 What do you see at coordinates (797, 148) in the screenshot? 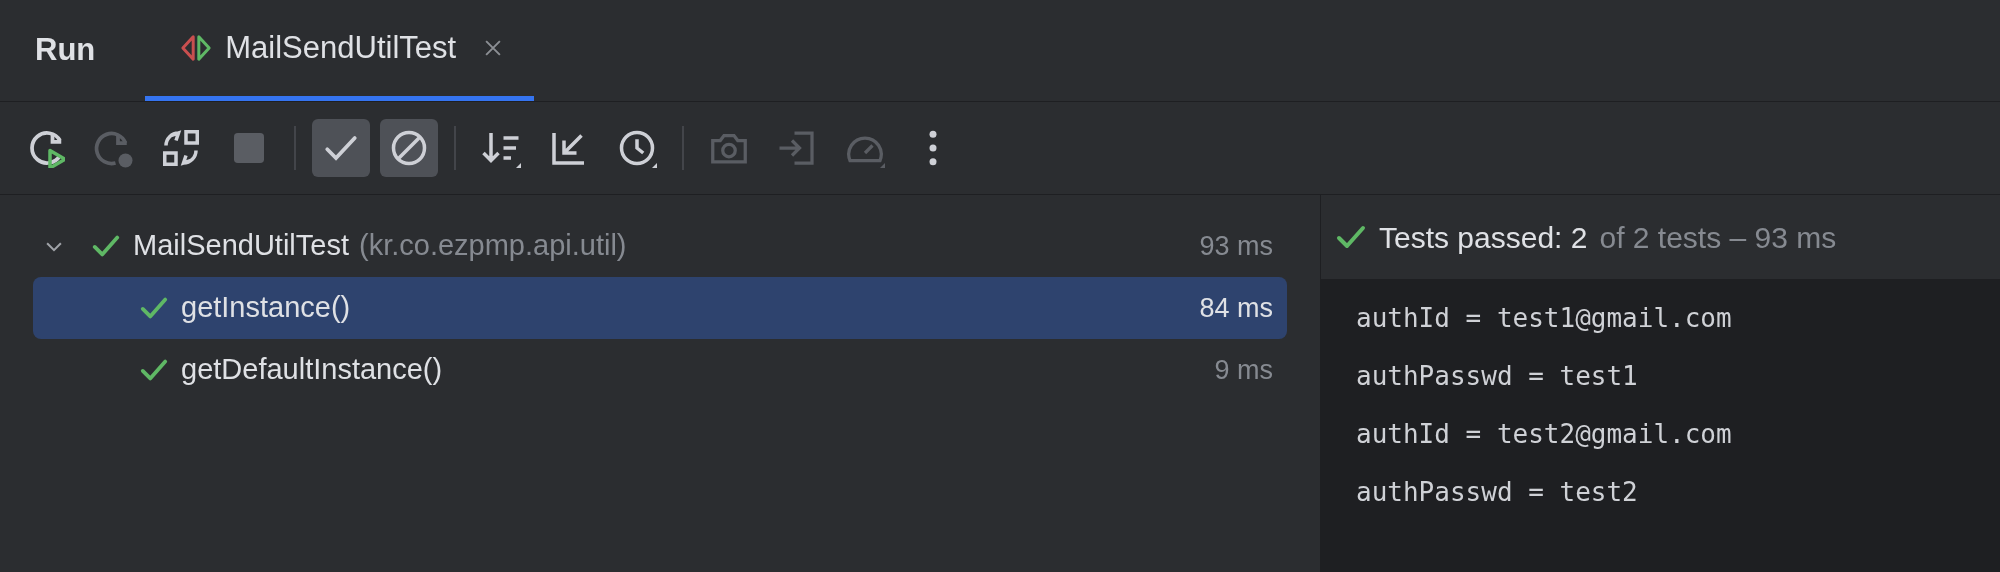
I see `import-icon` at bounding box center [797, 148].